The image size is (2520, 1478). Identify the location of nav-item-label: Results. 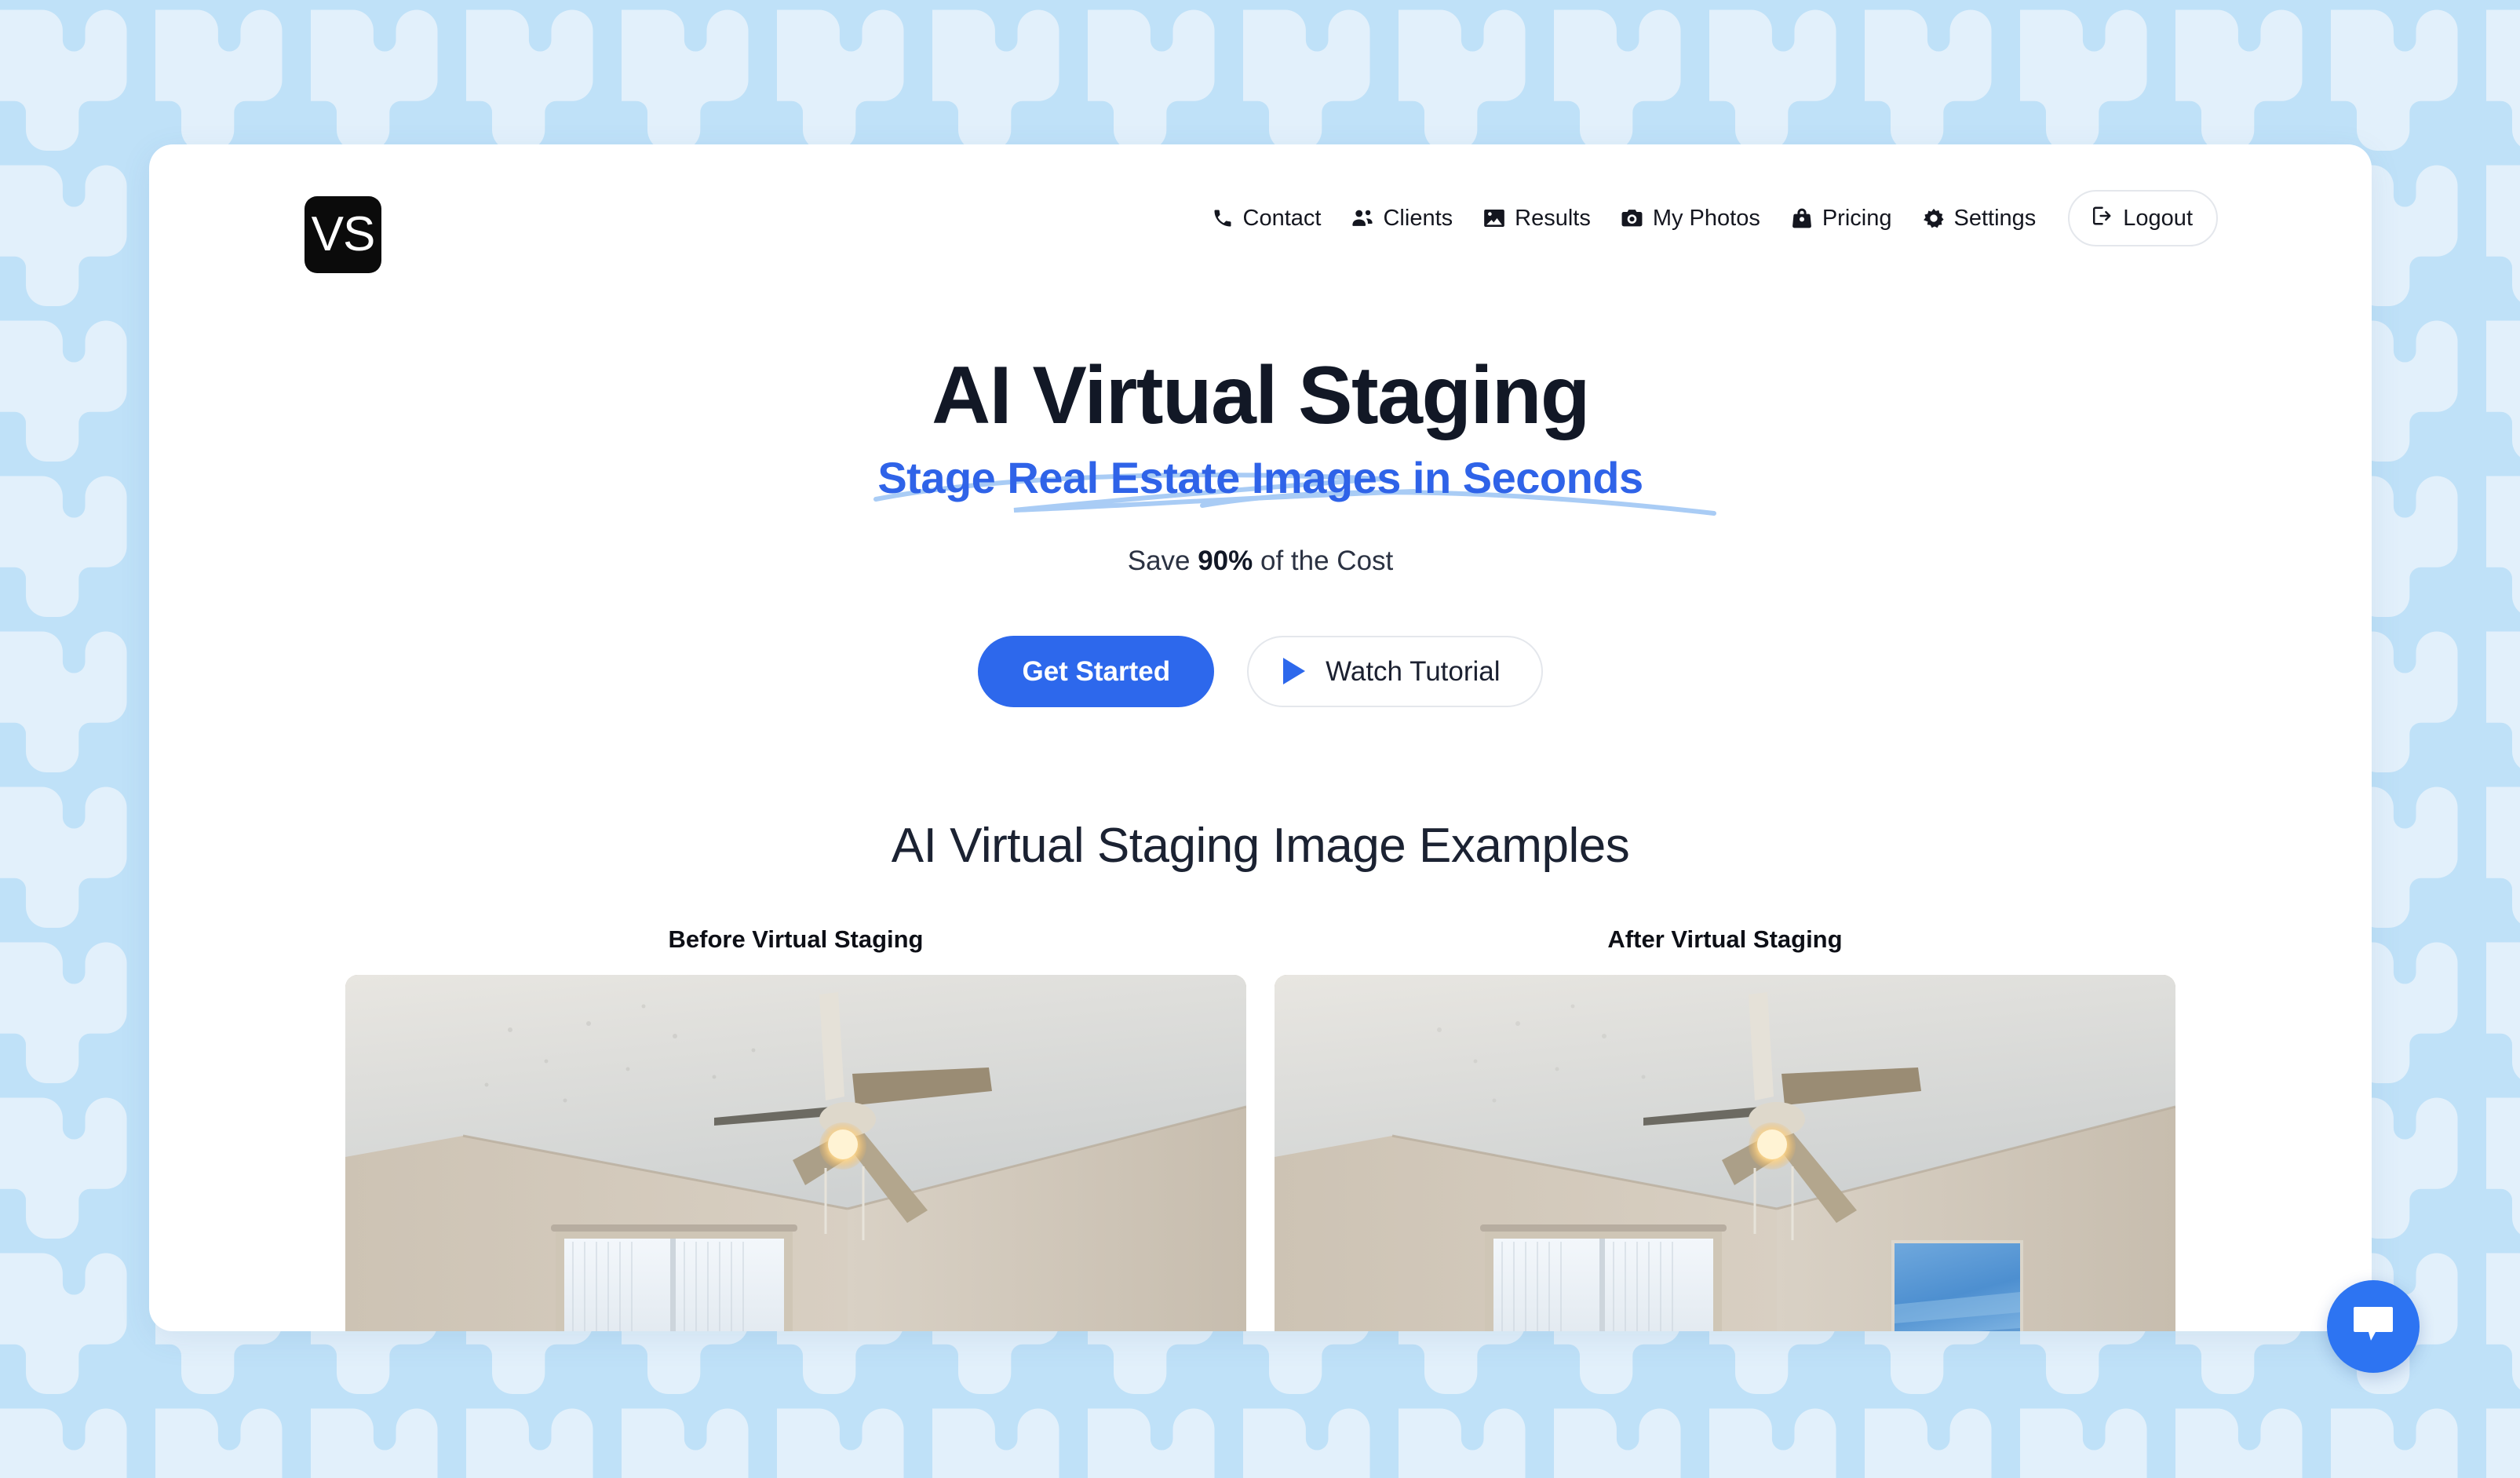
(1553, 218).